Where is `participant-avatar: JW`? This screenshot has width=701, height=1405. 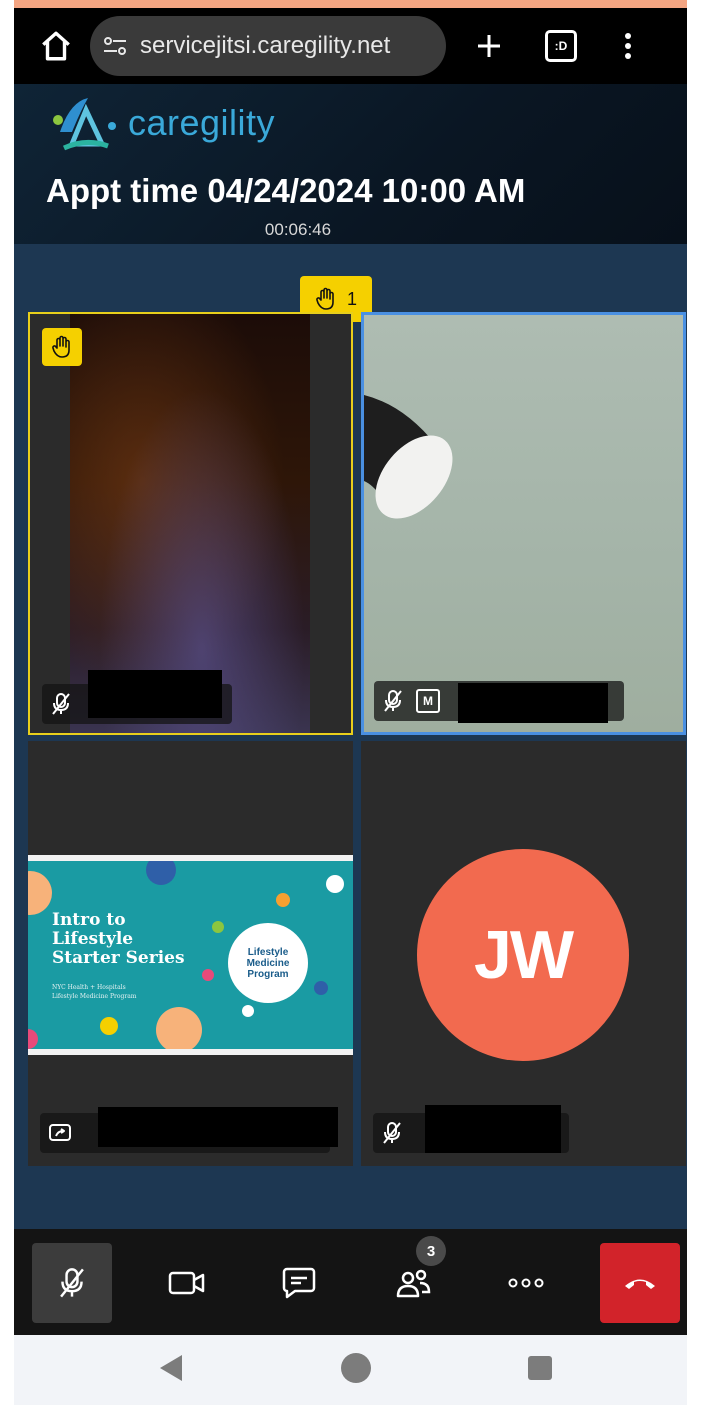 participant-avatar: JW is located at coordinates (523, 955).